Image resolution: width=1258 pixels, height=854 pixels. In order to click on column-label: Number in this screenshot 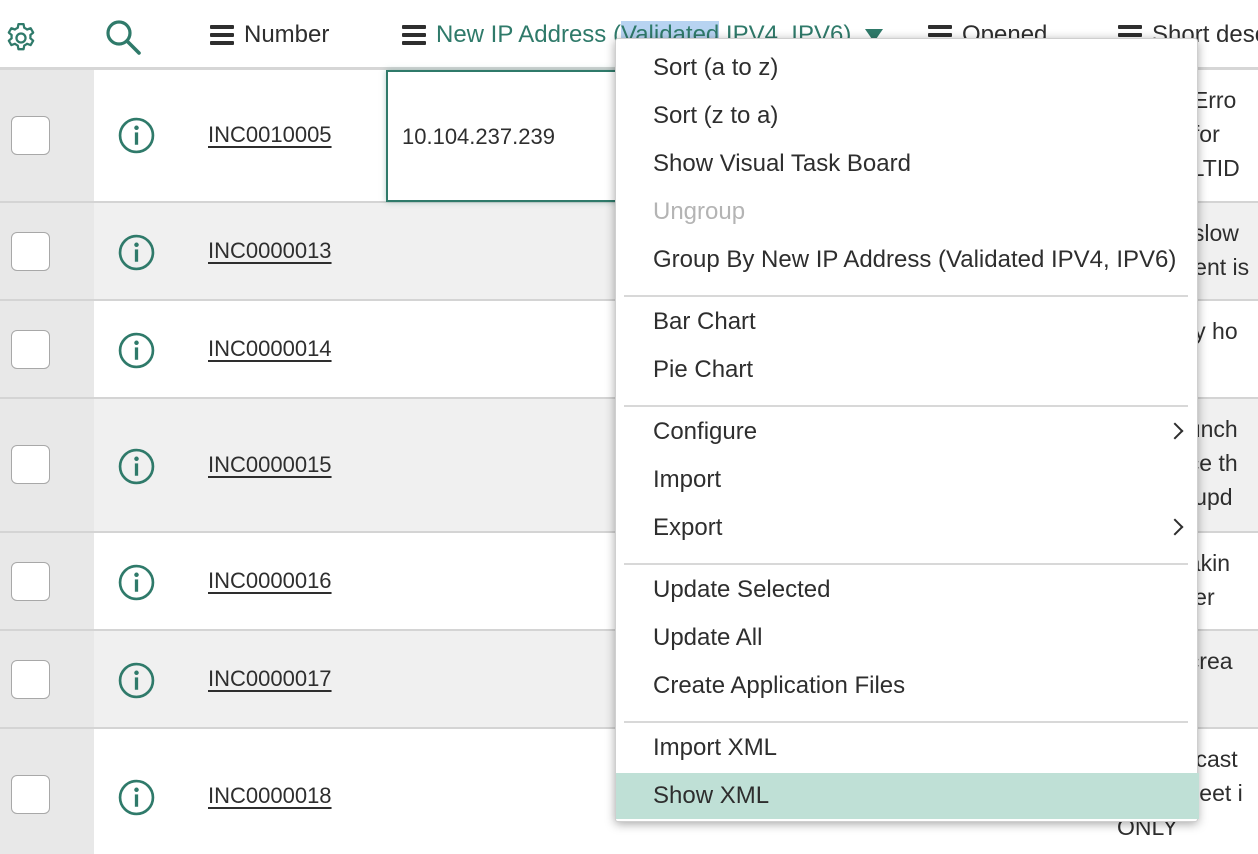, I will do `click(287, 34)`.